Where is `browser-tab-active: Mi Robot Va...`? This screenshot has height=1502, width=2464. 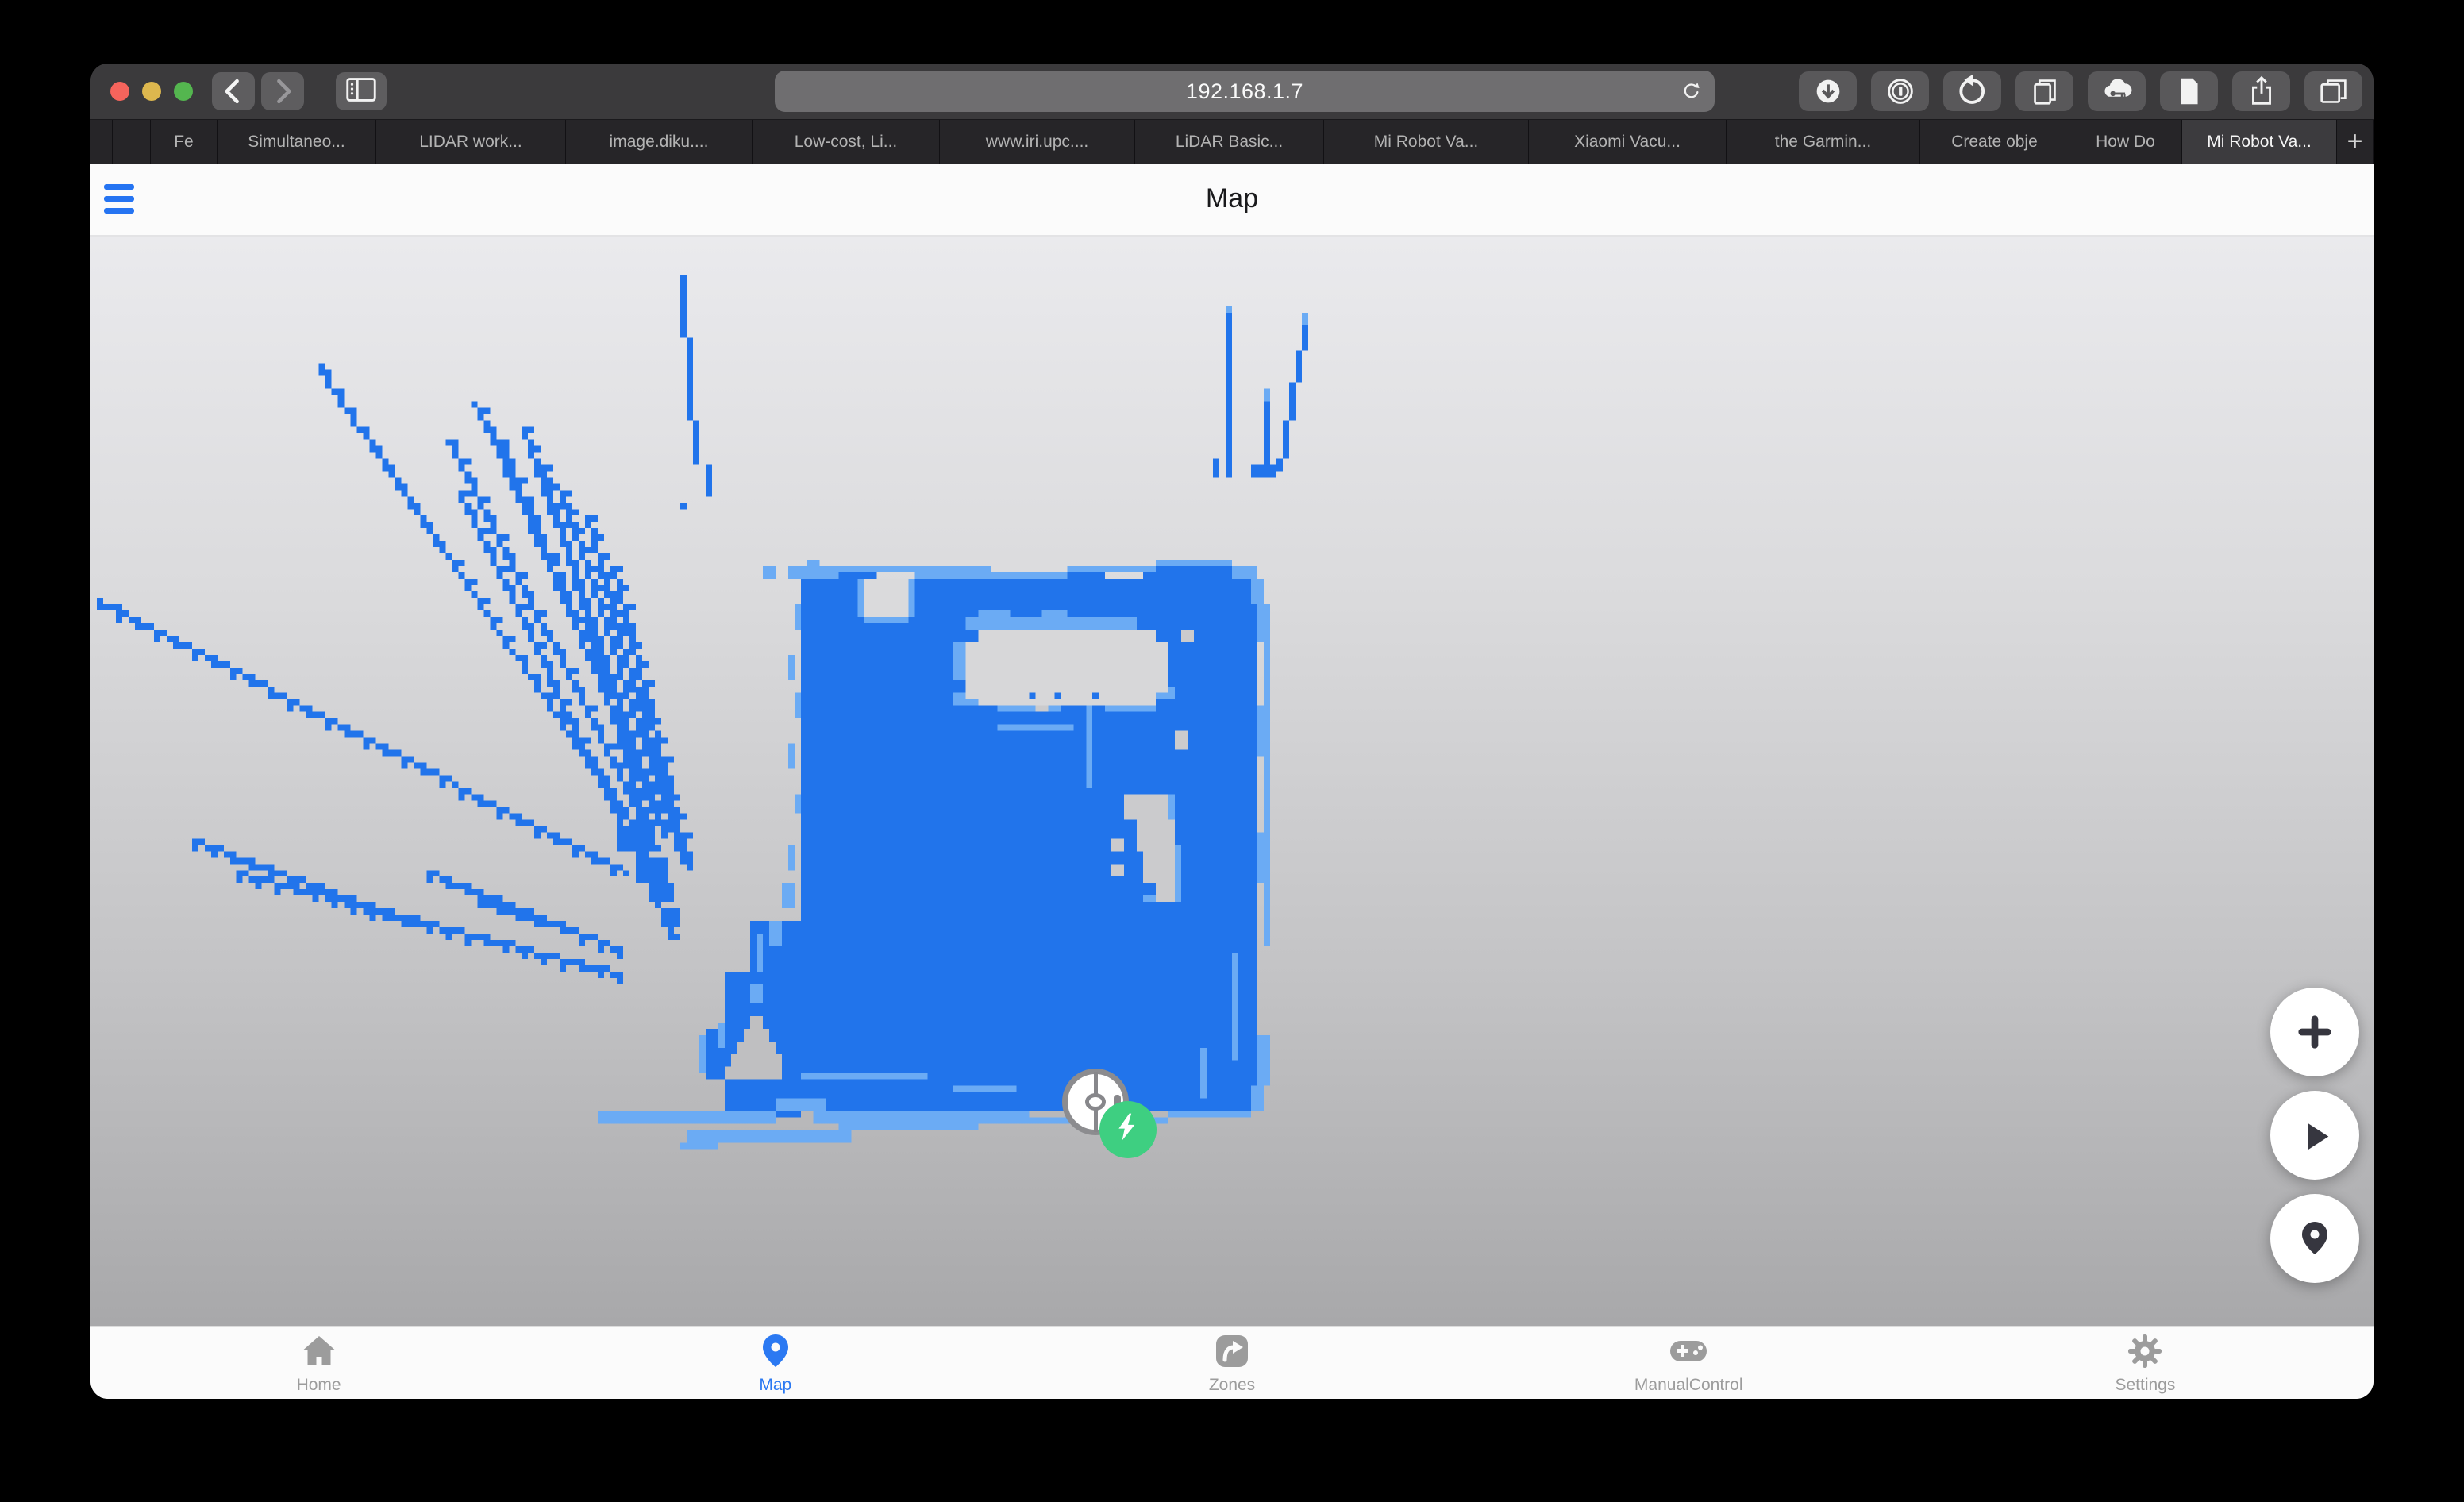 browser-tab-active: Mi Robot Va... is located at coordinates (2259, 142).